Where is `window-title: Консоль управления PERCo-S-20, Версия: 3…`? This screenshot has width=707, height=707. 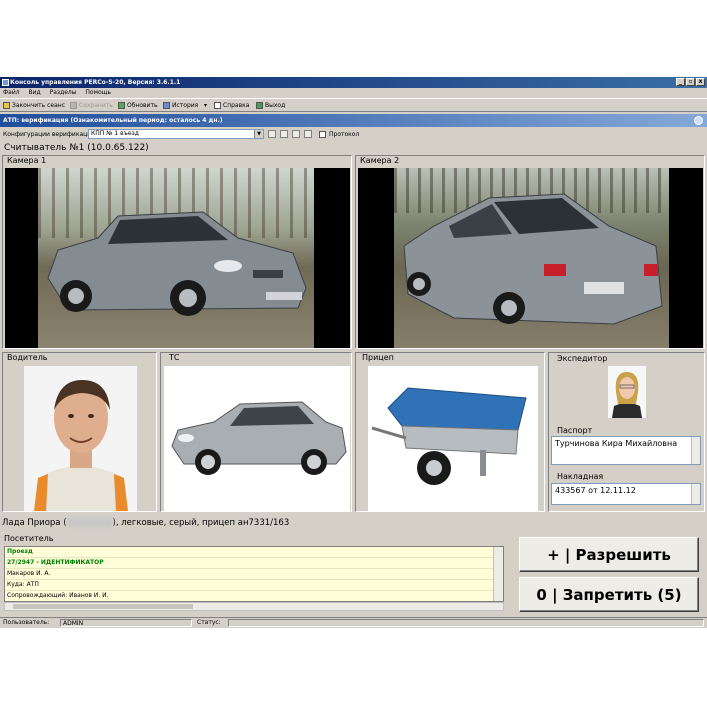 window-title: Консоль управления PERCo-S-20, Версия: 3… is located at coordinates (95, 82).